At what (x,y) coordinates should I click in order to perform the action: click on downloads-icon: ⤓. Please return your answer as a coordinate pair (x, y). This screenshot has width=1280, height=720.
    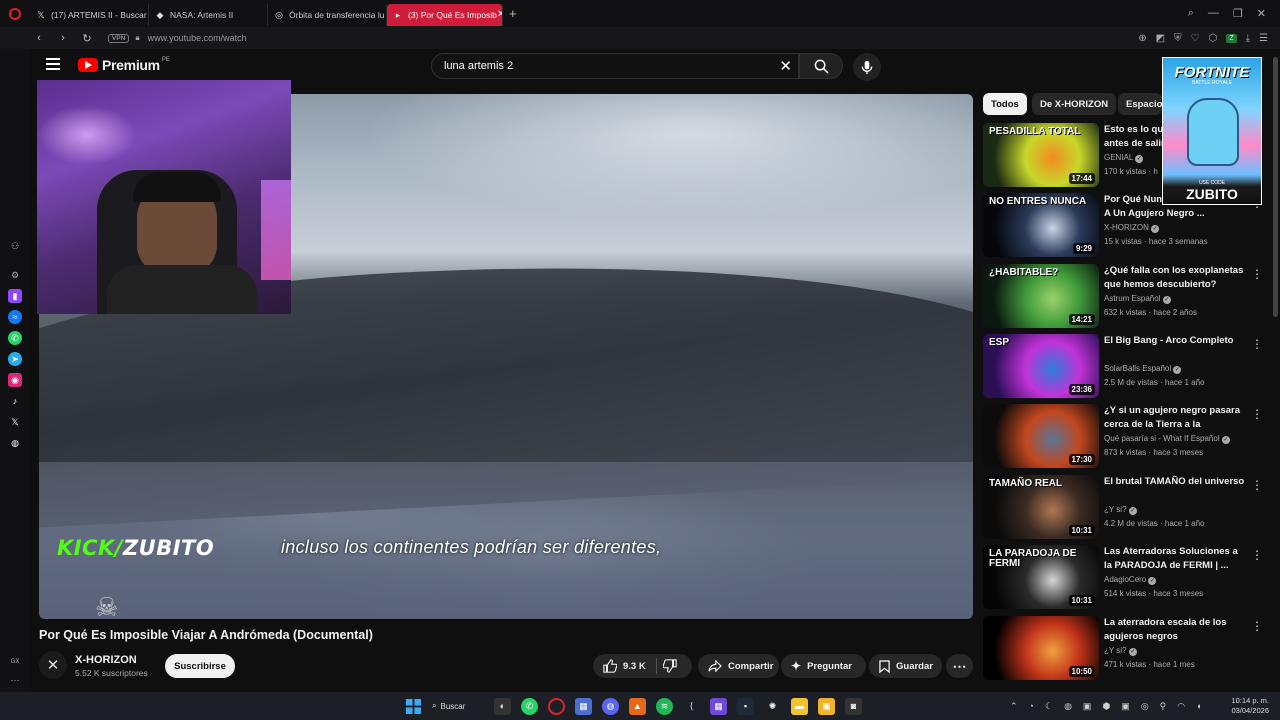
    Looking at the image, I should click on (1248, 38).